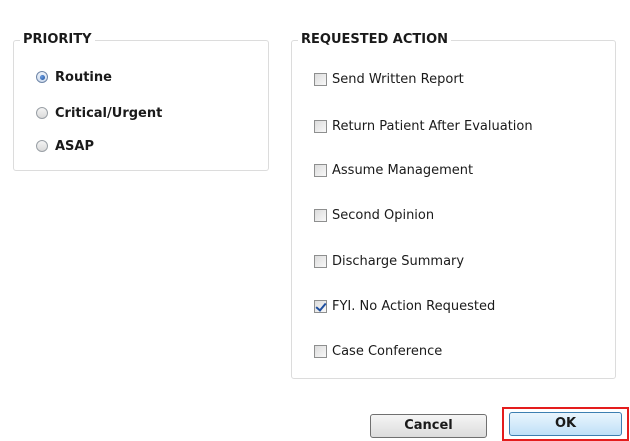 The width and height of the screenshot is (630, 441). Describe the element at coordinates (428, 426) in the screenshot. I see `cancel-button: Cancel` at that location.